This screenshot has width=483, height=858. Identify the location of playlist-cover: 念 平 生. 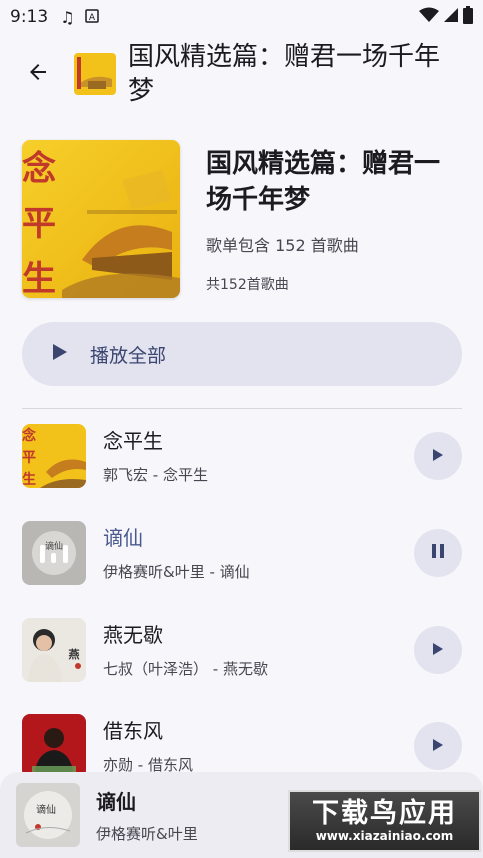
(101, 219).